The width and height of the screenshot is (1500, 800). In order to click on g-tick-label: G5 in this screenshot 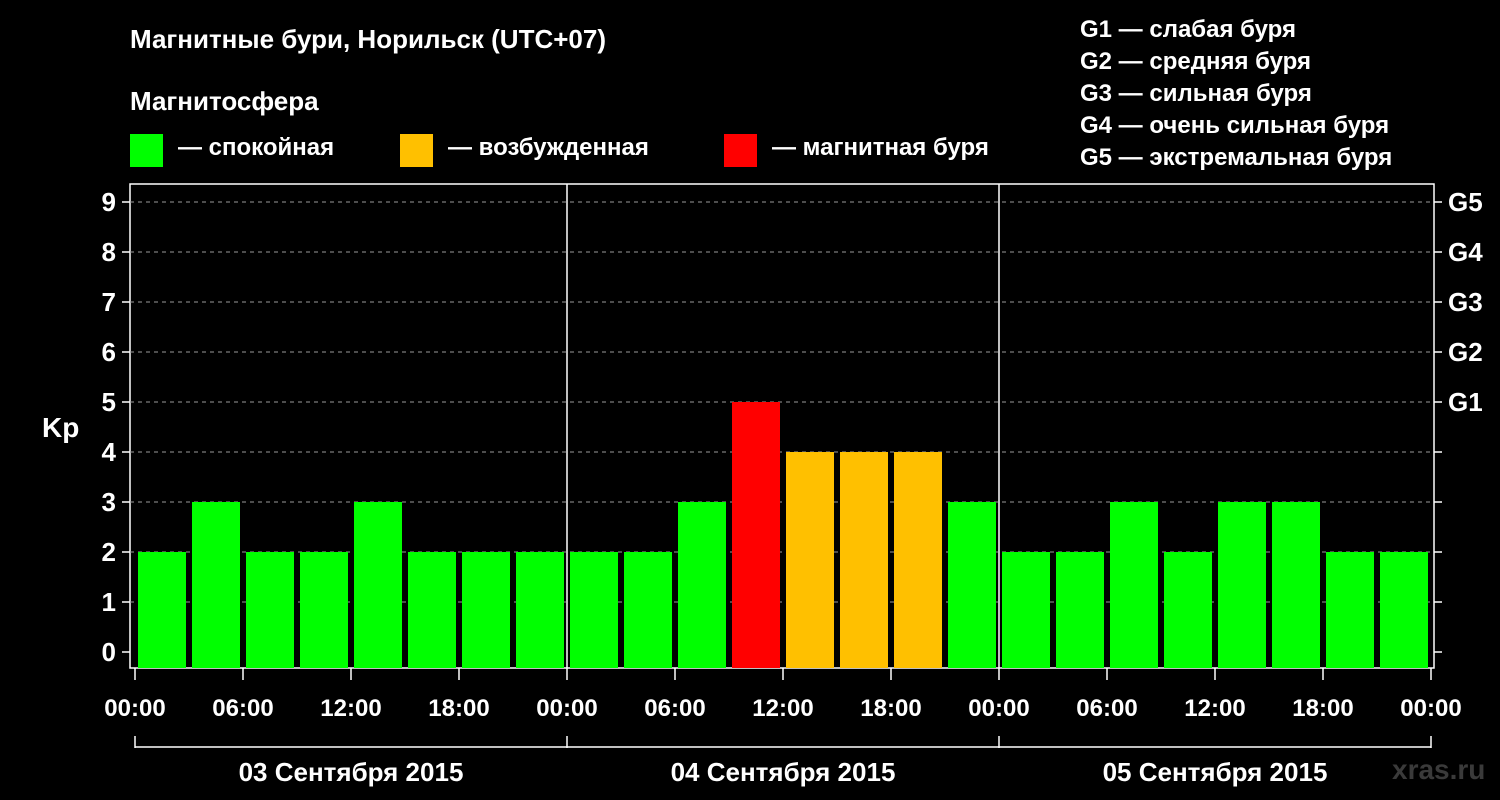, I will do `click(1465, 202)`.